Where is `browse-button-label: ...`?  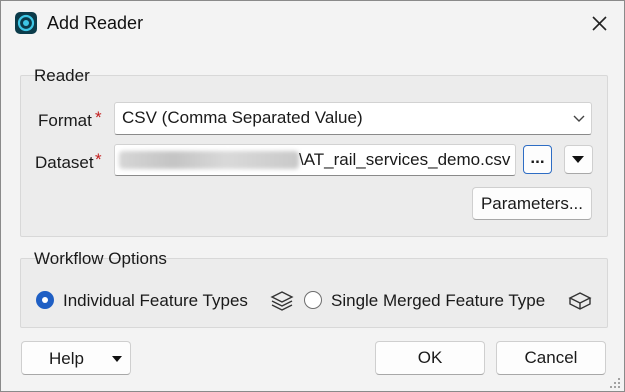
browse-button-label: ... is located at coordinates (537, 157).